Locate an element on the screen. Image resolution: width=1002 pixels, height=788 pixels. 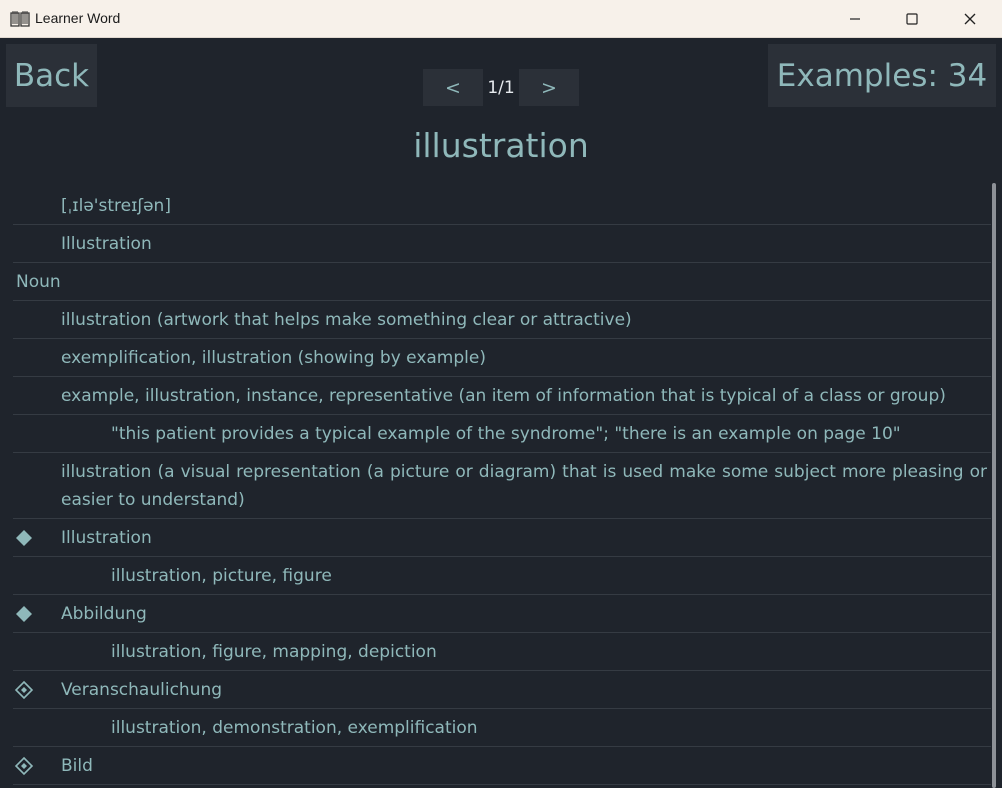
maximize-icon is located at coordinates (912, 19).